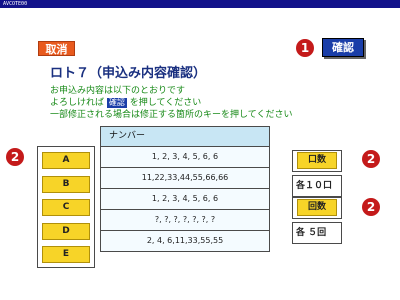 This screenshot has height=300, width=400. What do you see at coordinates (185, 136) in the screenshot?
I see `numbers-header: ナンバー` at bounding box center [185, 136].